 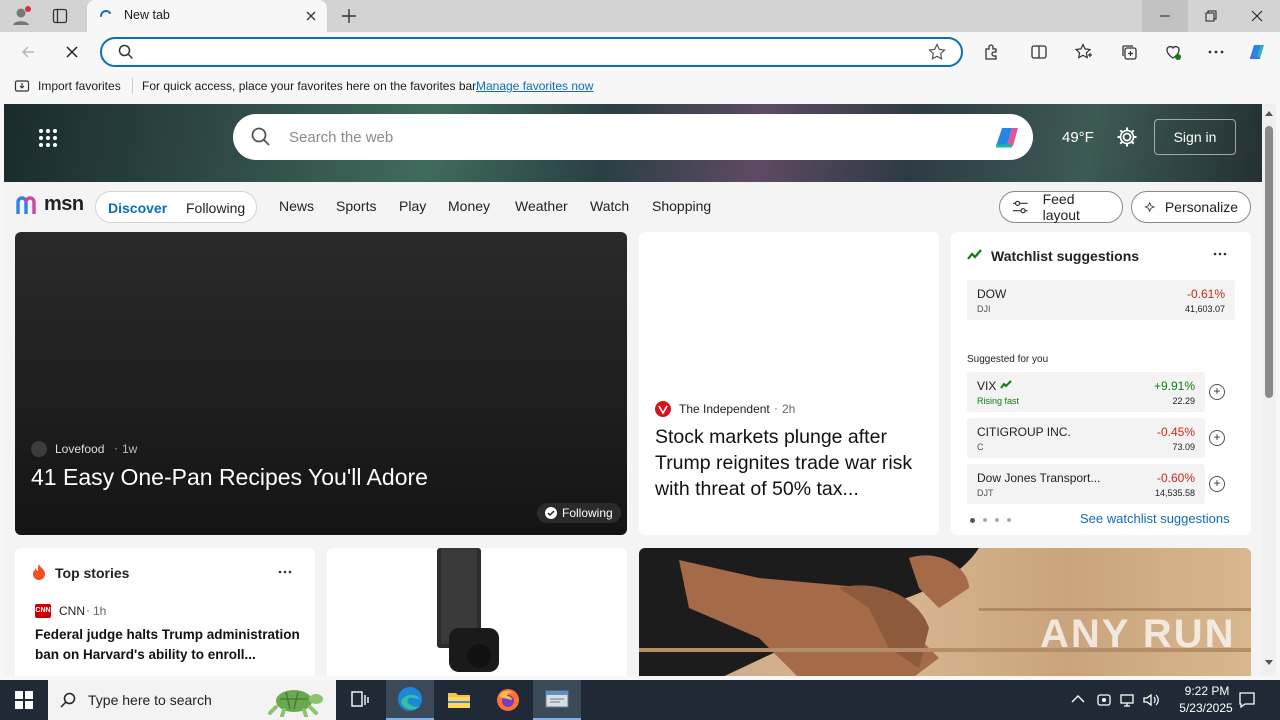 I want to click on nav-play: Play, so click(x=412, y=206).